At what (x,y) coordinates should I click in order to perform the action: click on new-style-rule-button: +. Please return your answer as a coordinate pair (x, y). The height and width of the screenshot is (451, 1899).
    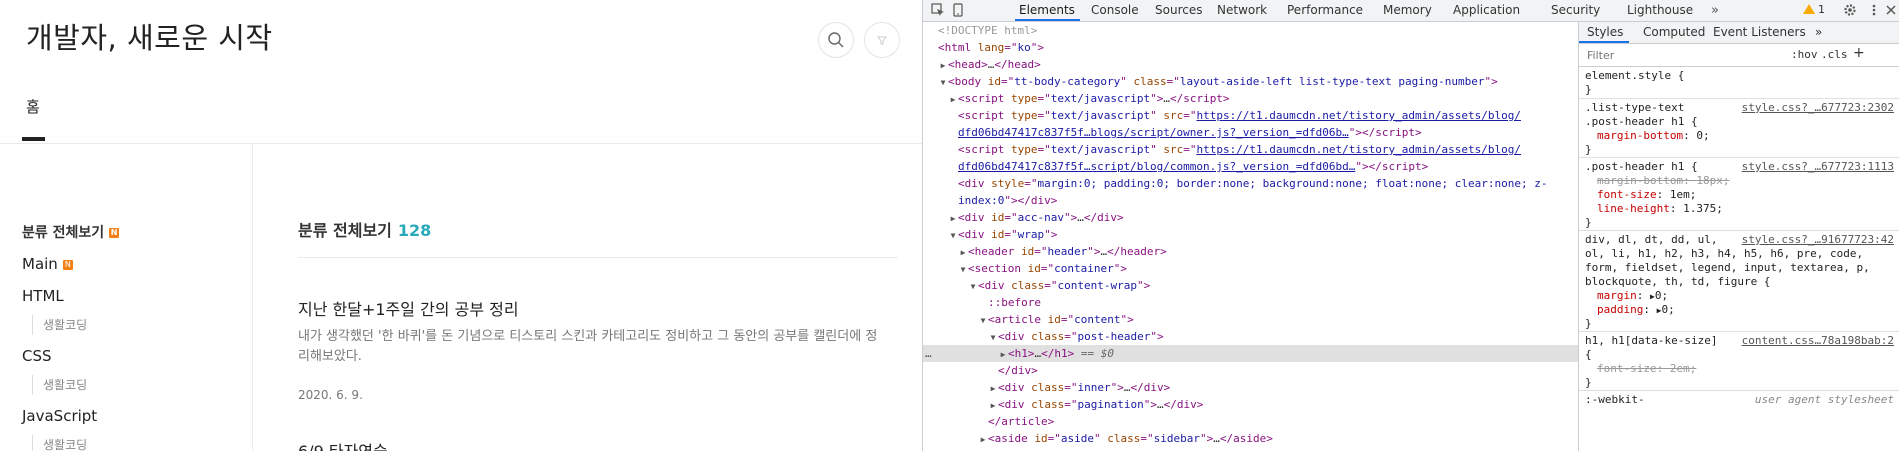
    Looking at the image, I should click on (1859, 53).